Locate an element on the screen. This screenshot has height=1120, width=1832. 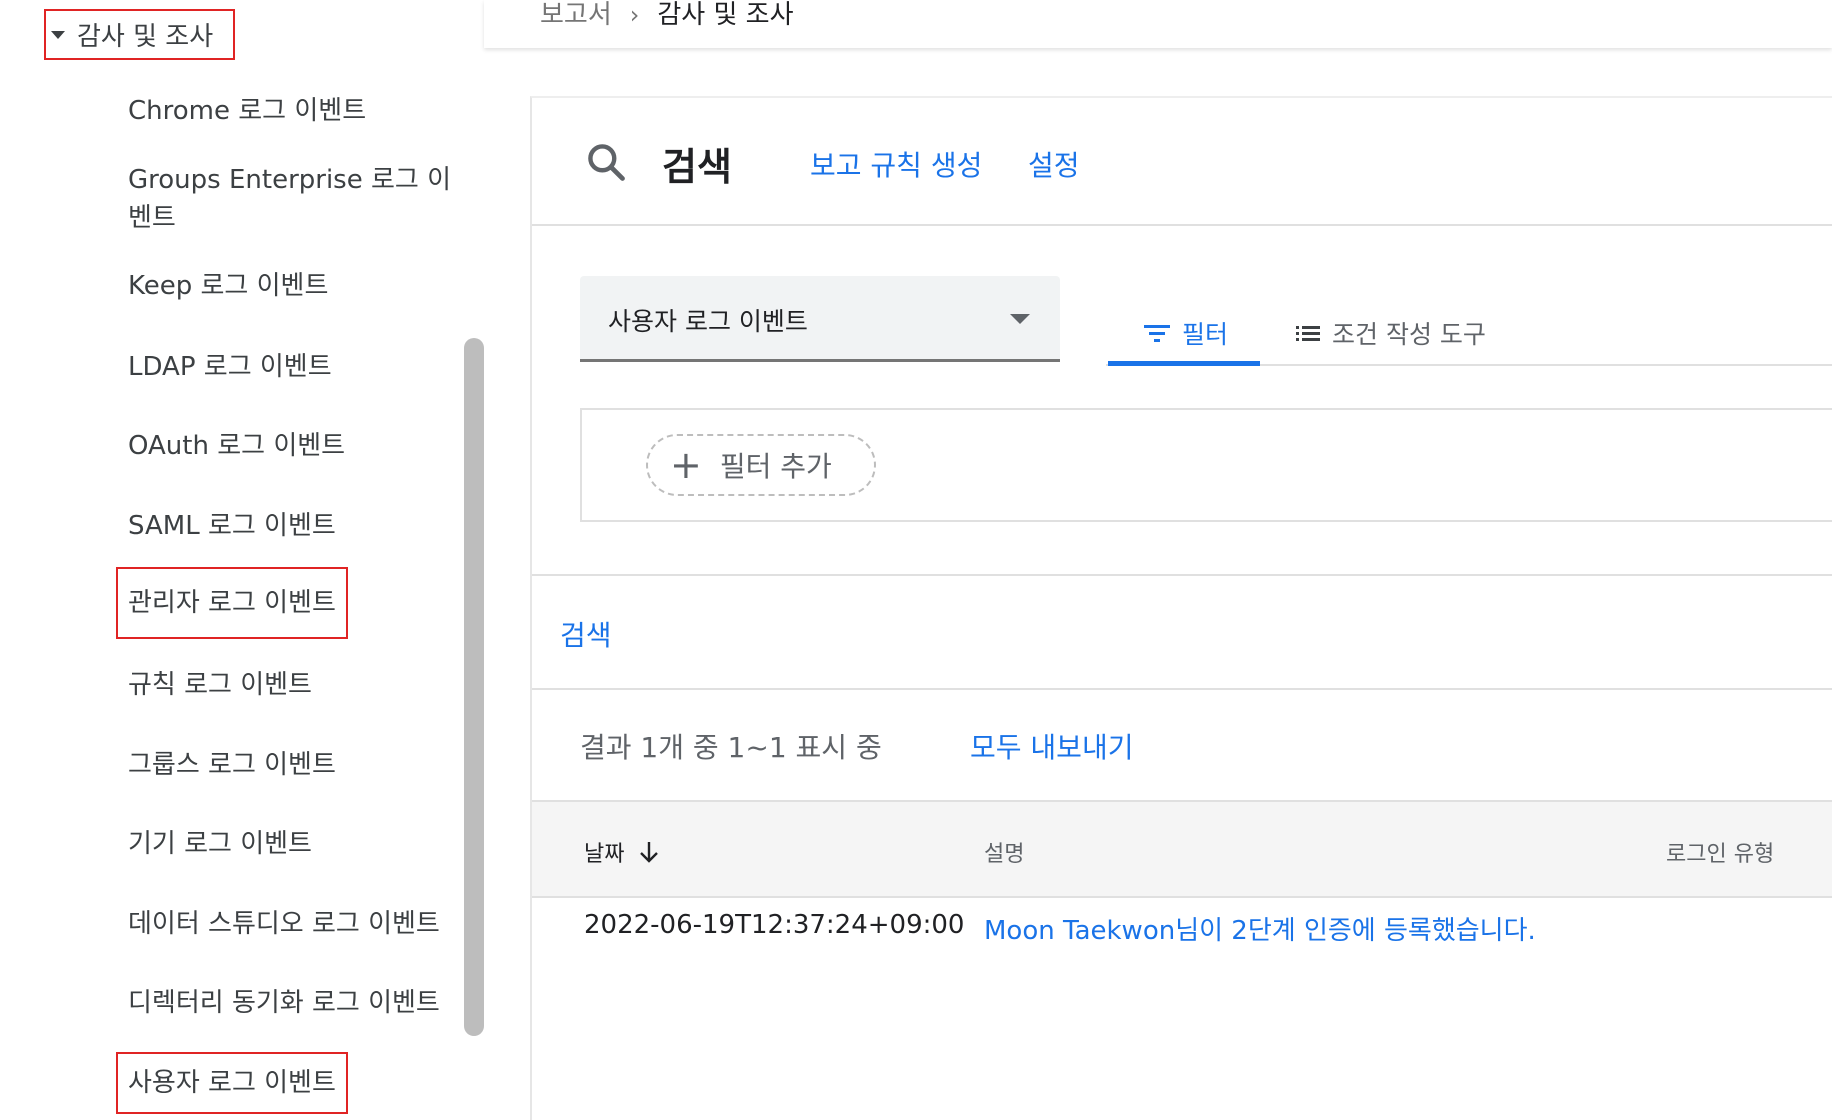
sidebar-item-chrome: Chrome 로그 이벤트 is located at coordinates (247, 111).